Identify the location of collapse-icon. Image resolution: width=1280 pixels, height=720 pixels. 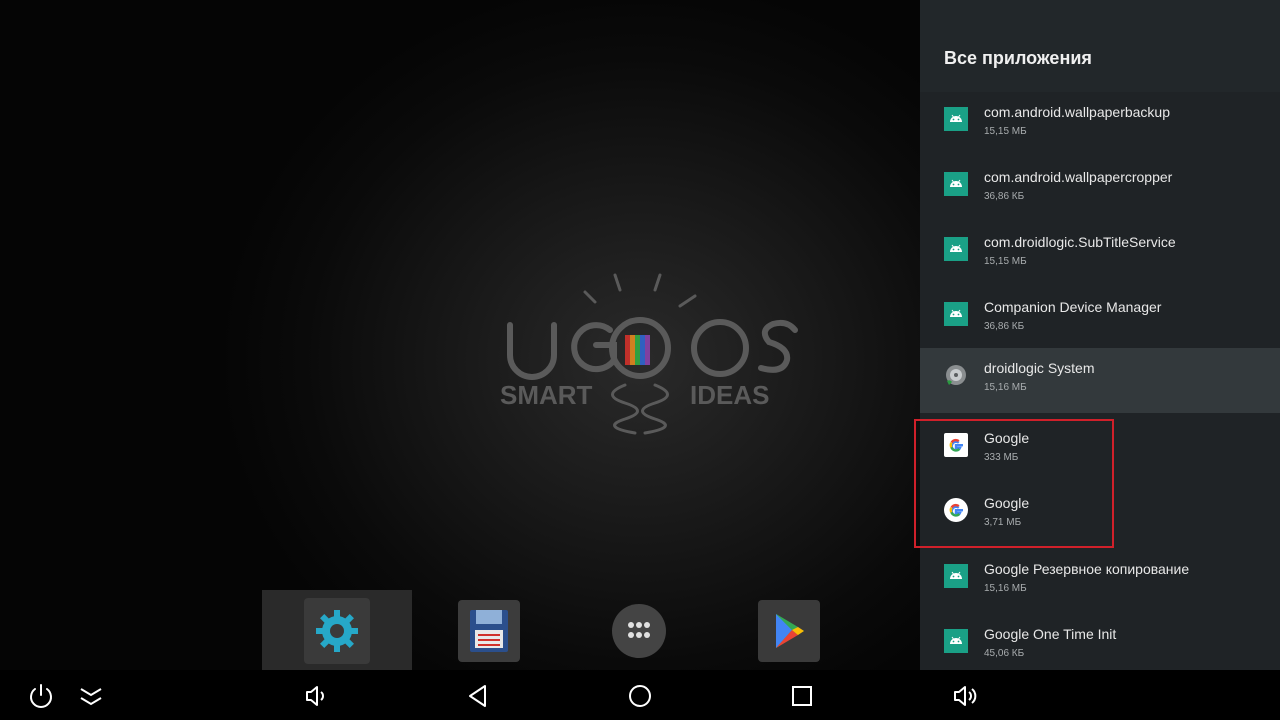
(91, 697).